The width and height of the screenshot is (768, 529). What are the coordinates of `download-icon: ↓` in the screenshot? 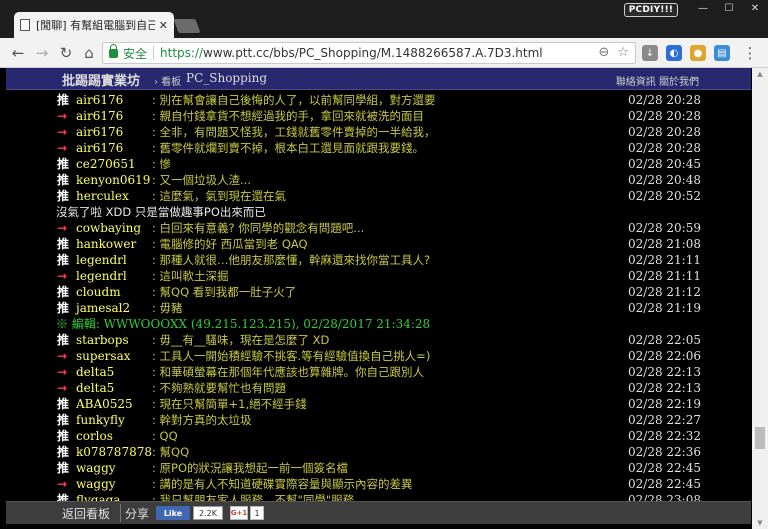 It's located at (650, 53).